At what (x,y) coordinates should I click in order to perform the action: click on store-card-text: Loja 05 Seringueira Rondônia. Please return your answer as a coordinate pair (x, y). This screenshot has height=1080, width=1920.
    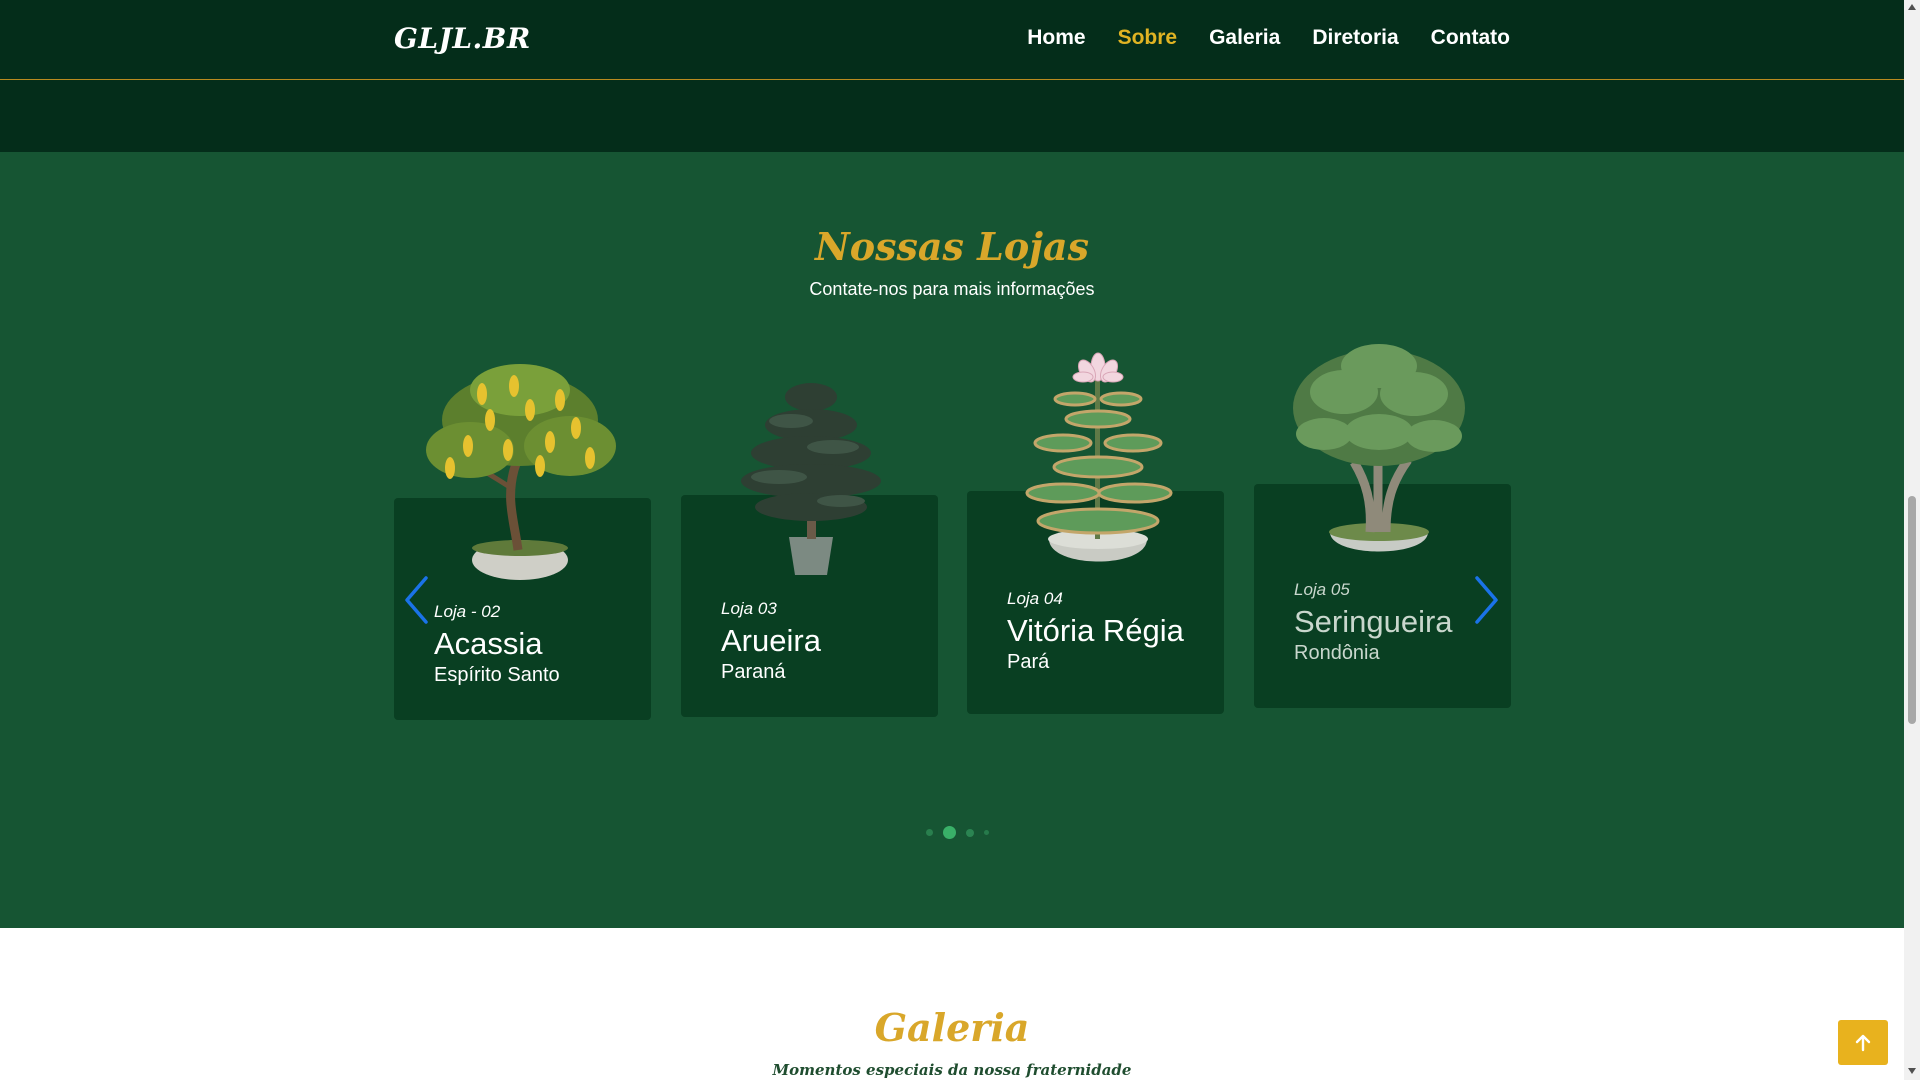
    Looking at the image, I should click on (1373, 622).